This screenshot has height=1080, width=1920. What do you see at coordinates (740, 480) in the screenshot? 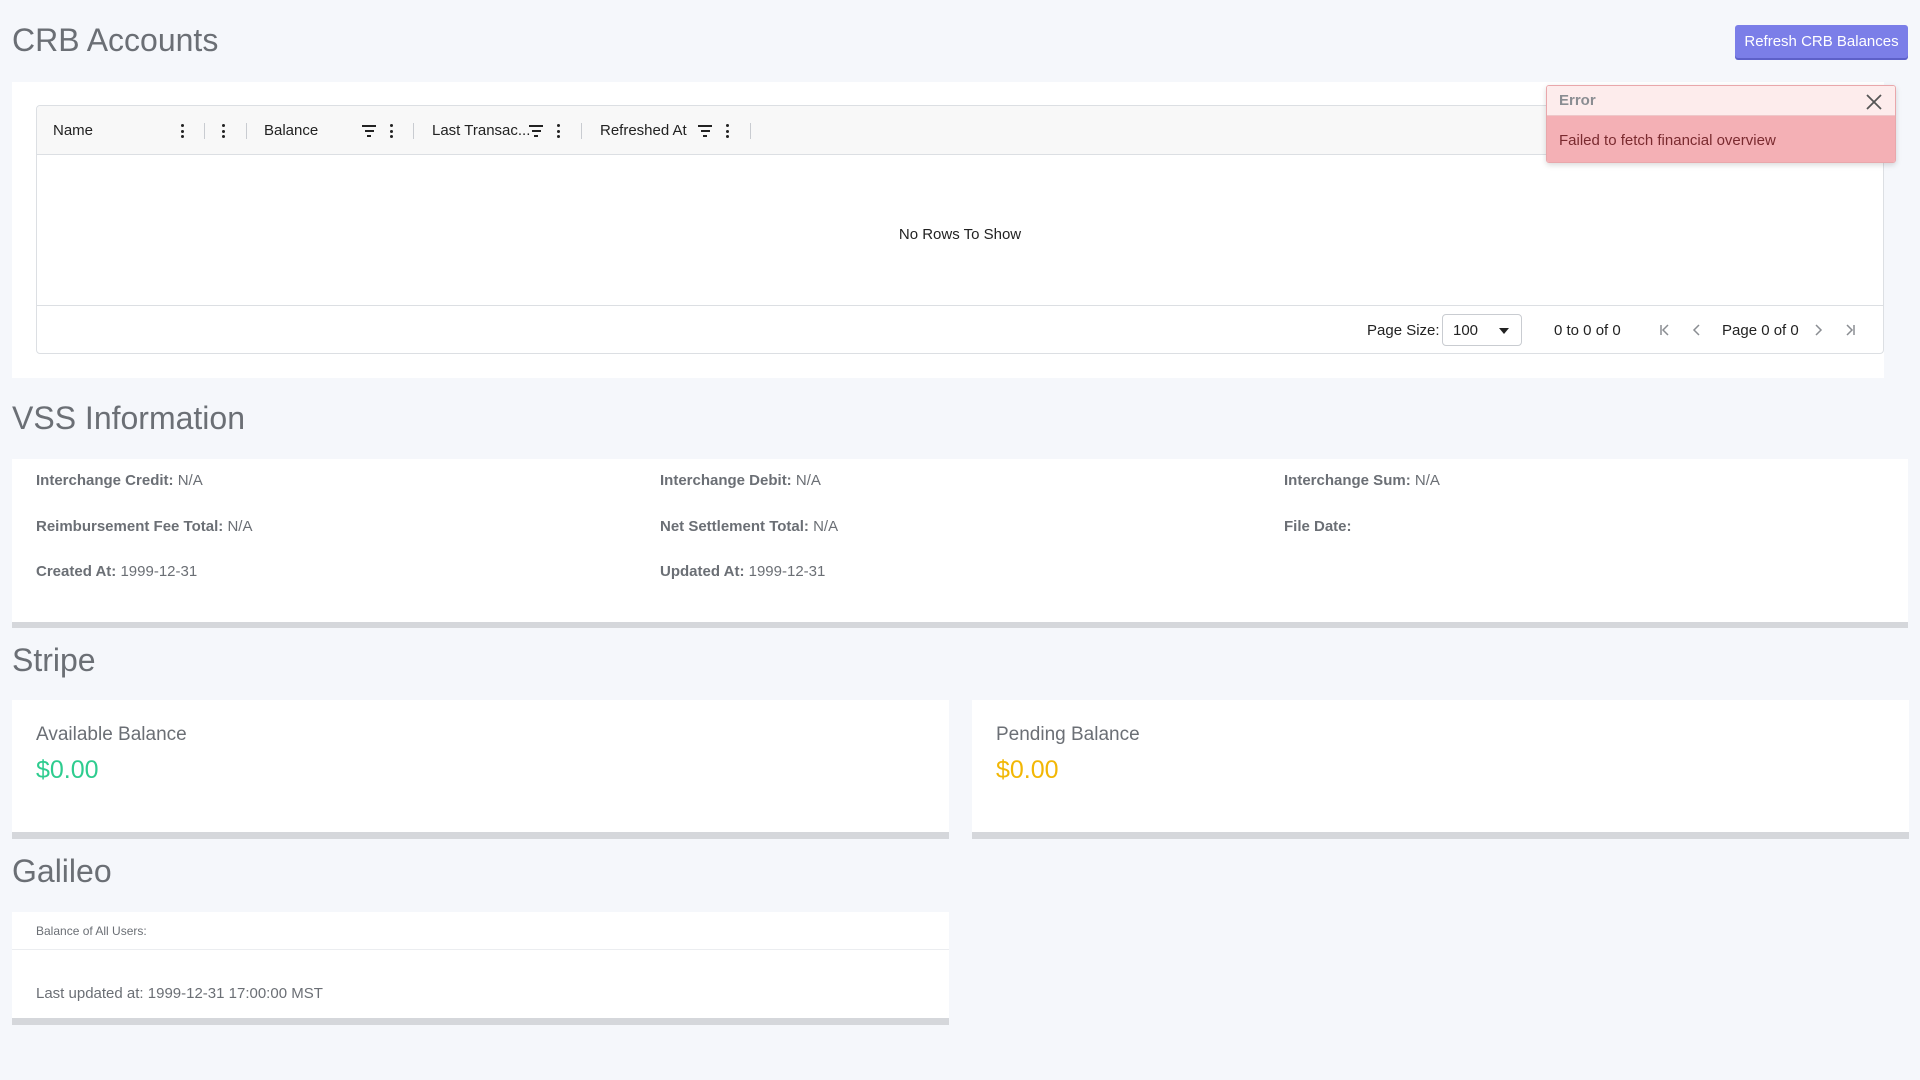
I see `interchange-debit: Interchange Debit: N/A` at bounding box center [740, 480].